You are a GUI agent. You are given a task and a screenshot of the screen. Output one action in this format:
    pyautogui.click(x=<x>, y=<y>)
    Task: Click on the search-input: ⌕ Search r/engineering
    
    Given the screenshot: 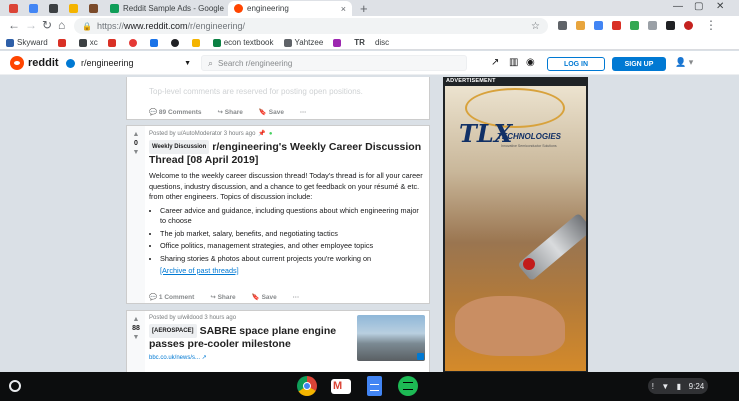 What is the action you would take?
    pyautogui.click(x=334, y=63)
    